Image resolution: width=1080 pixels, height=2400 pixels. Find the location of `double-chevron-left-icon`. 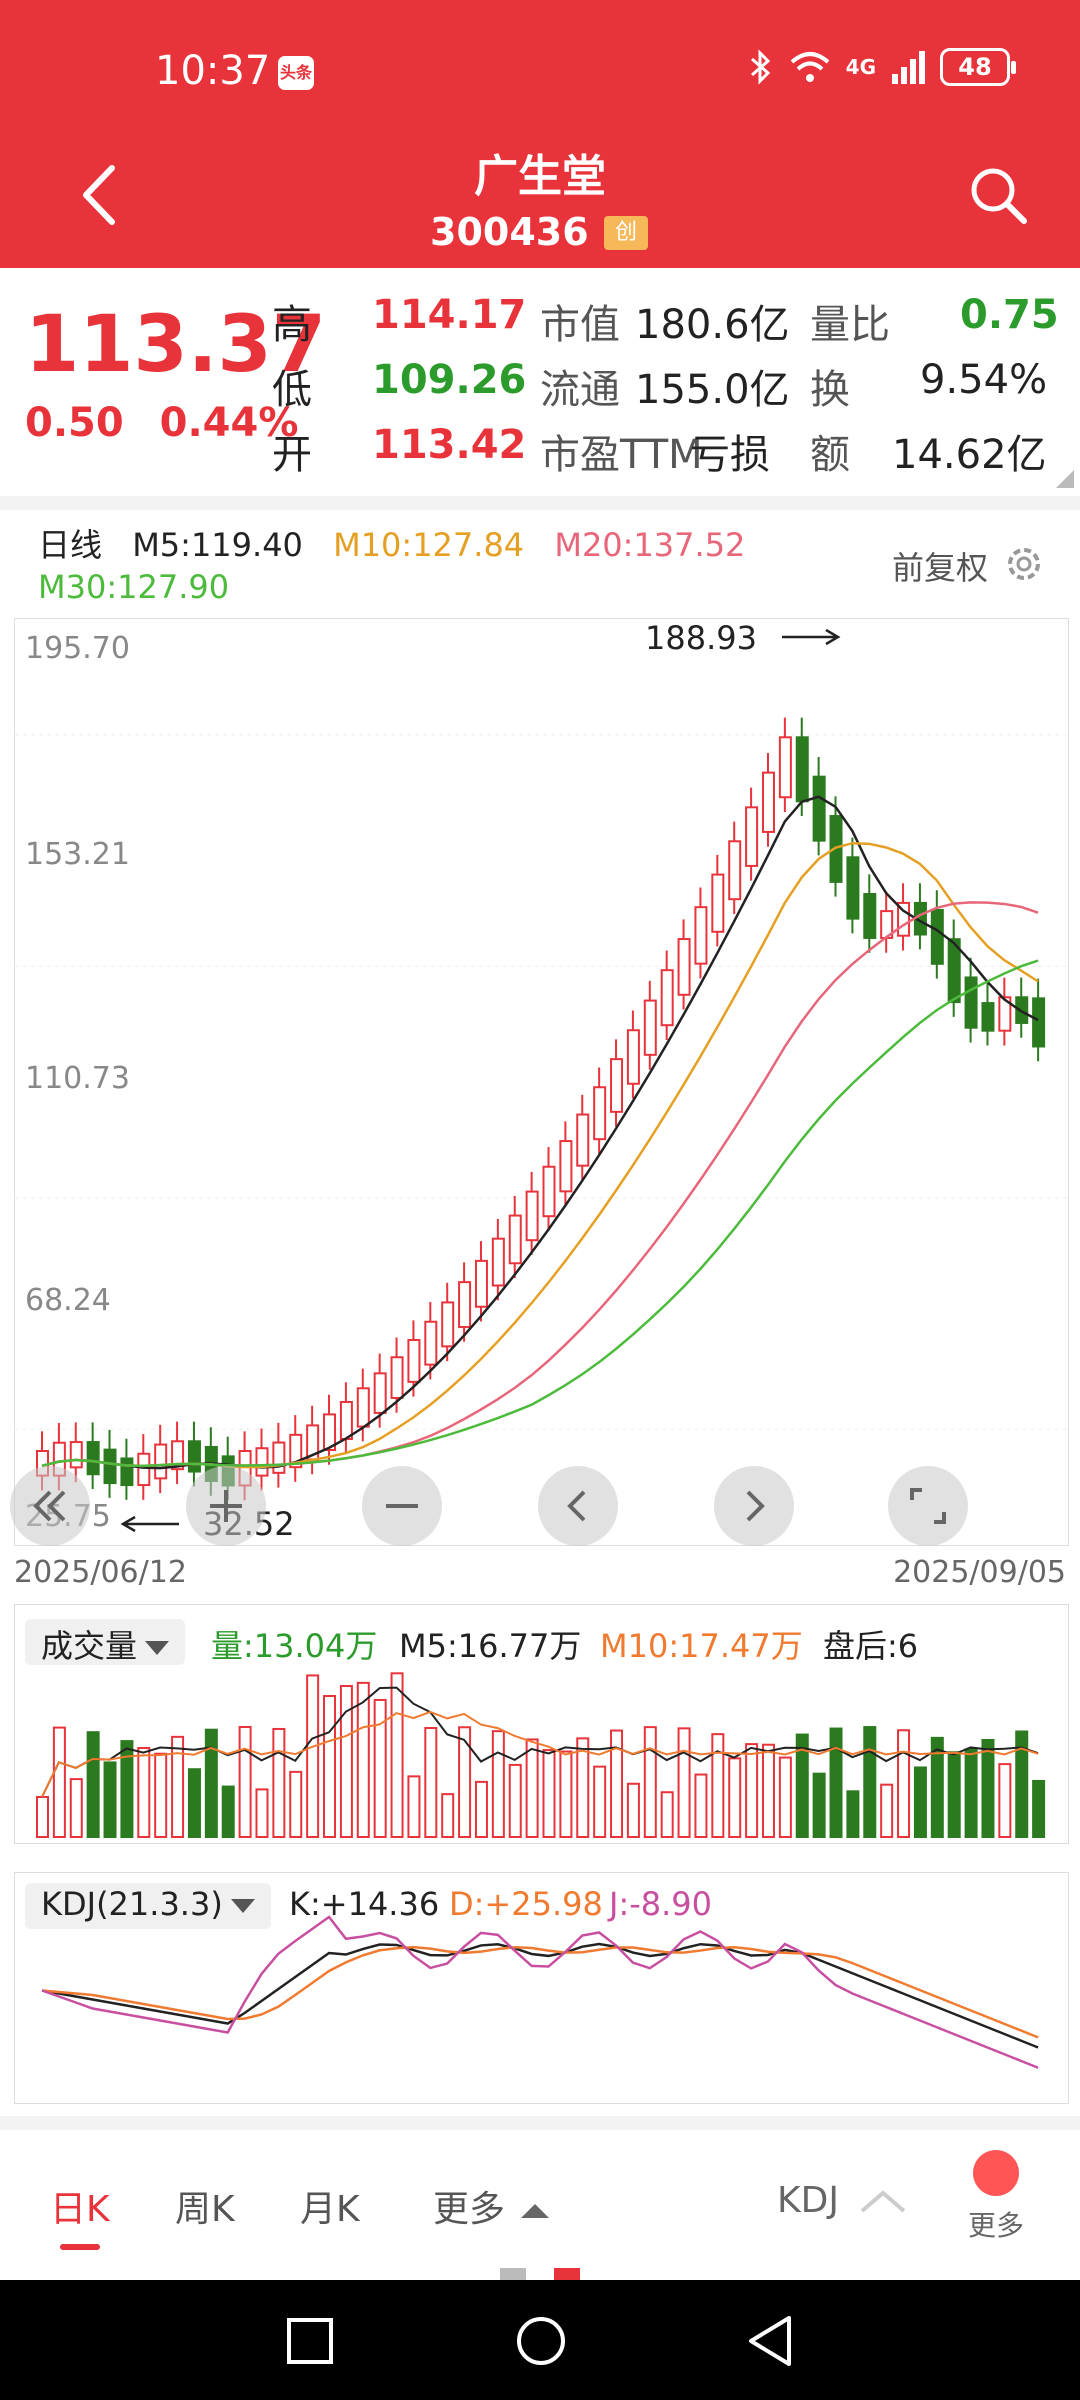

double-chevron-left-icon is located at coordinates (49, 1506).